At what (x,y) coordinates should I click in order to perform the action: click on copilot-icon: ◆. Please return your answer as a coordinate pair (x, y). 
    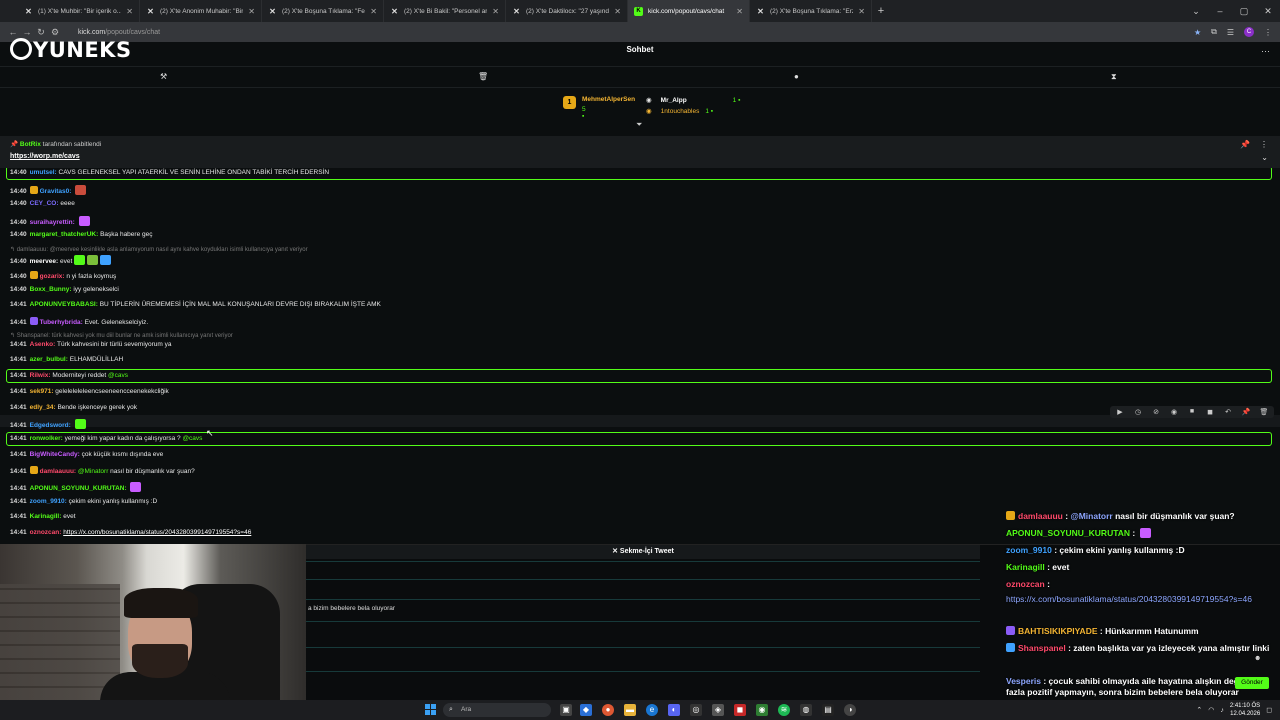
    Looking at the image, I should click on (586, 710).